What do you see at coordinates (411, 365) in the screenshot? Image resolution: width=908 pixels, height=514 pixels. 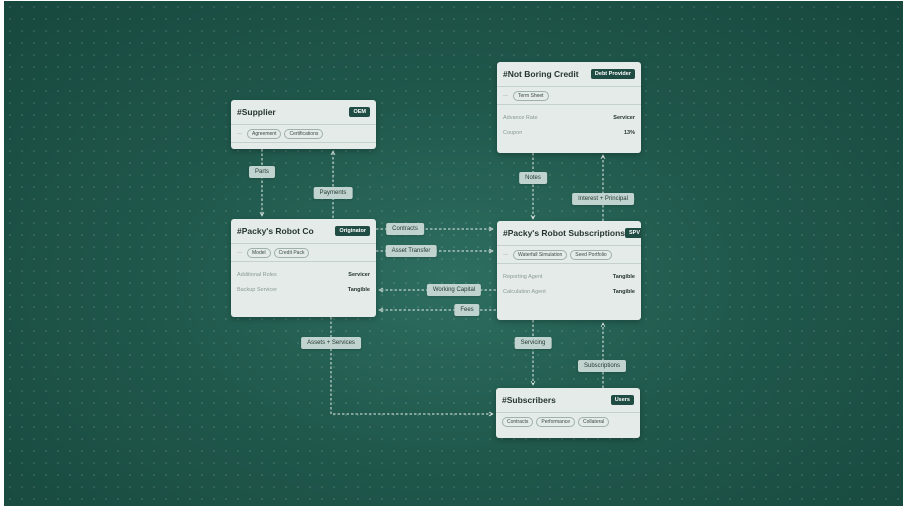 I see `edge-assets-services-line` at bounding box center [411, 365].